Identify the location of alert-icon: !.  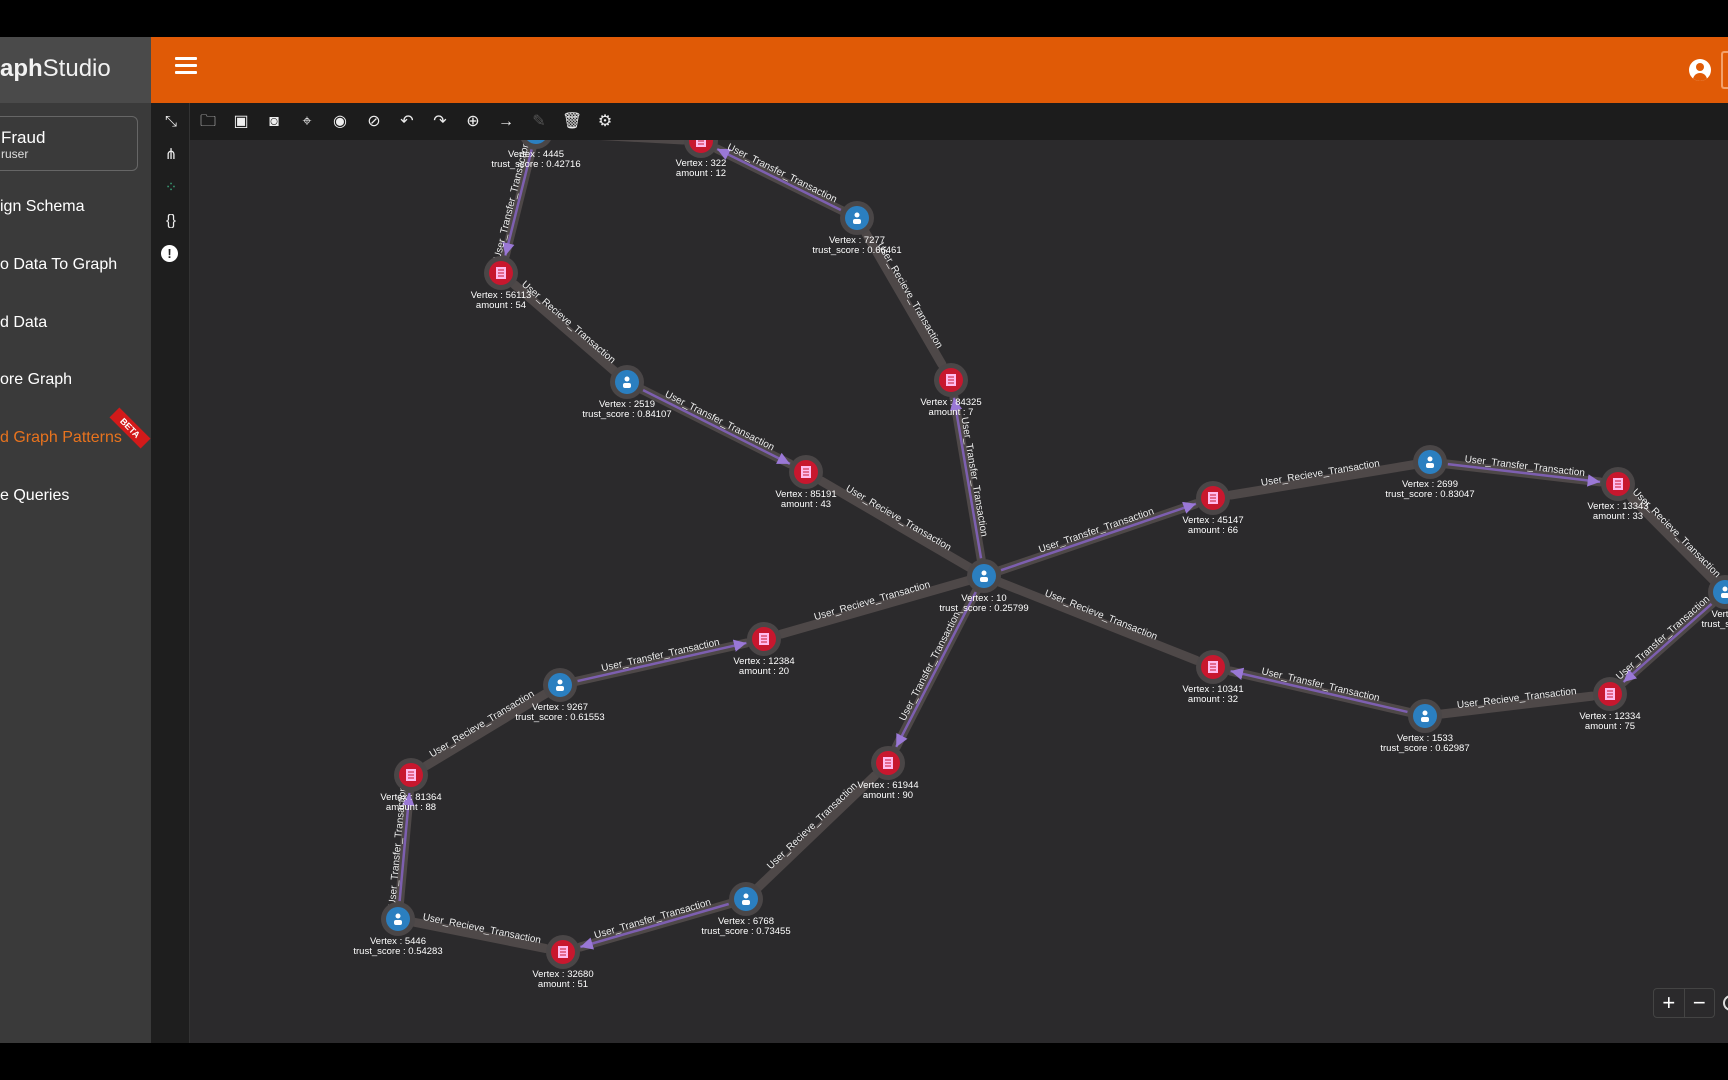
(169, 253).